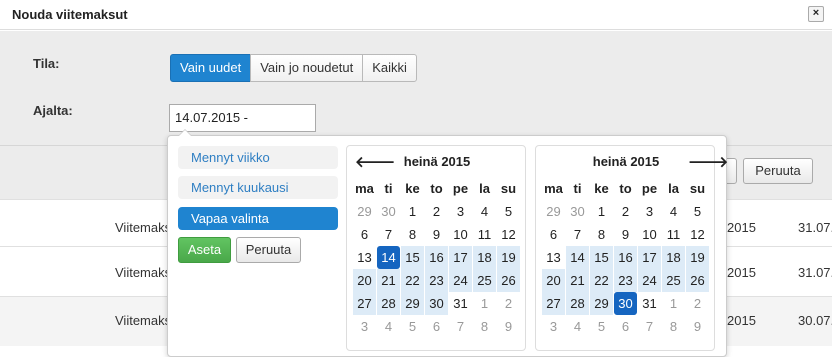 The width and height of the screenshot is (832, 357). I want to click on status-option-new: Vain uudet, so click(211, 68).